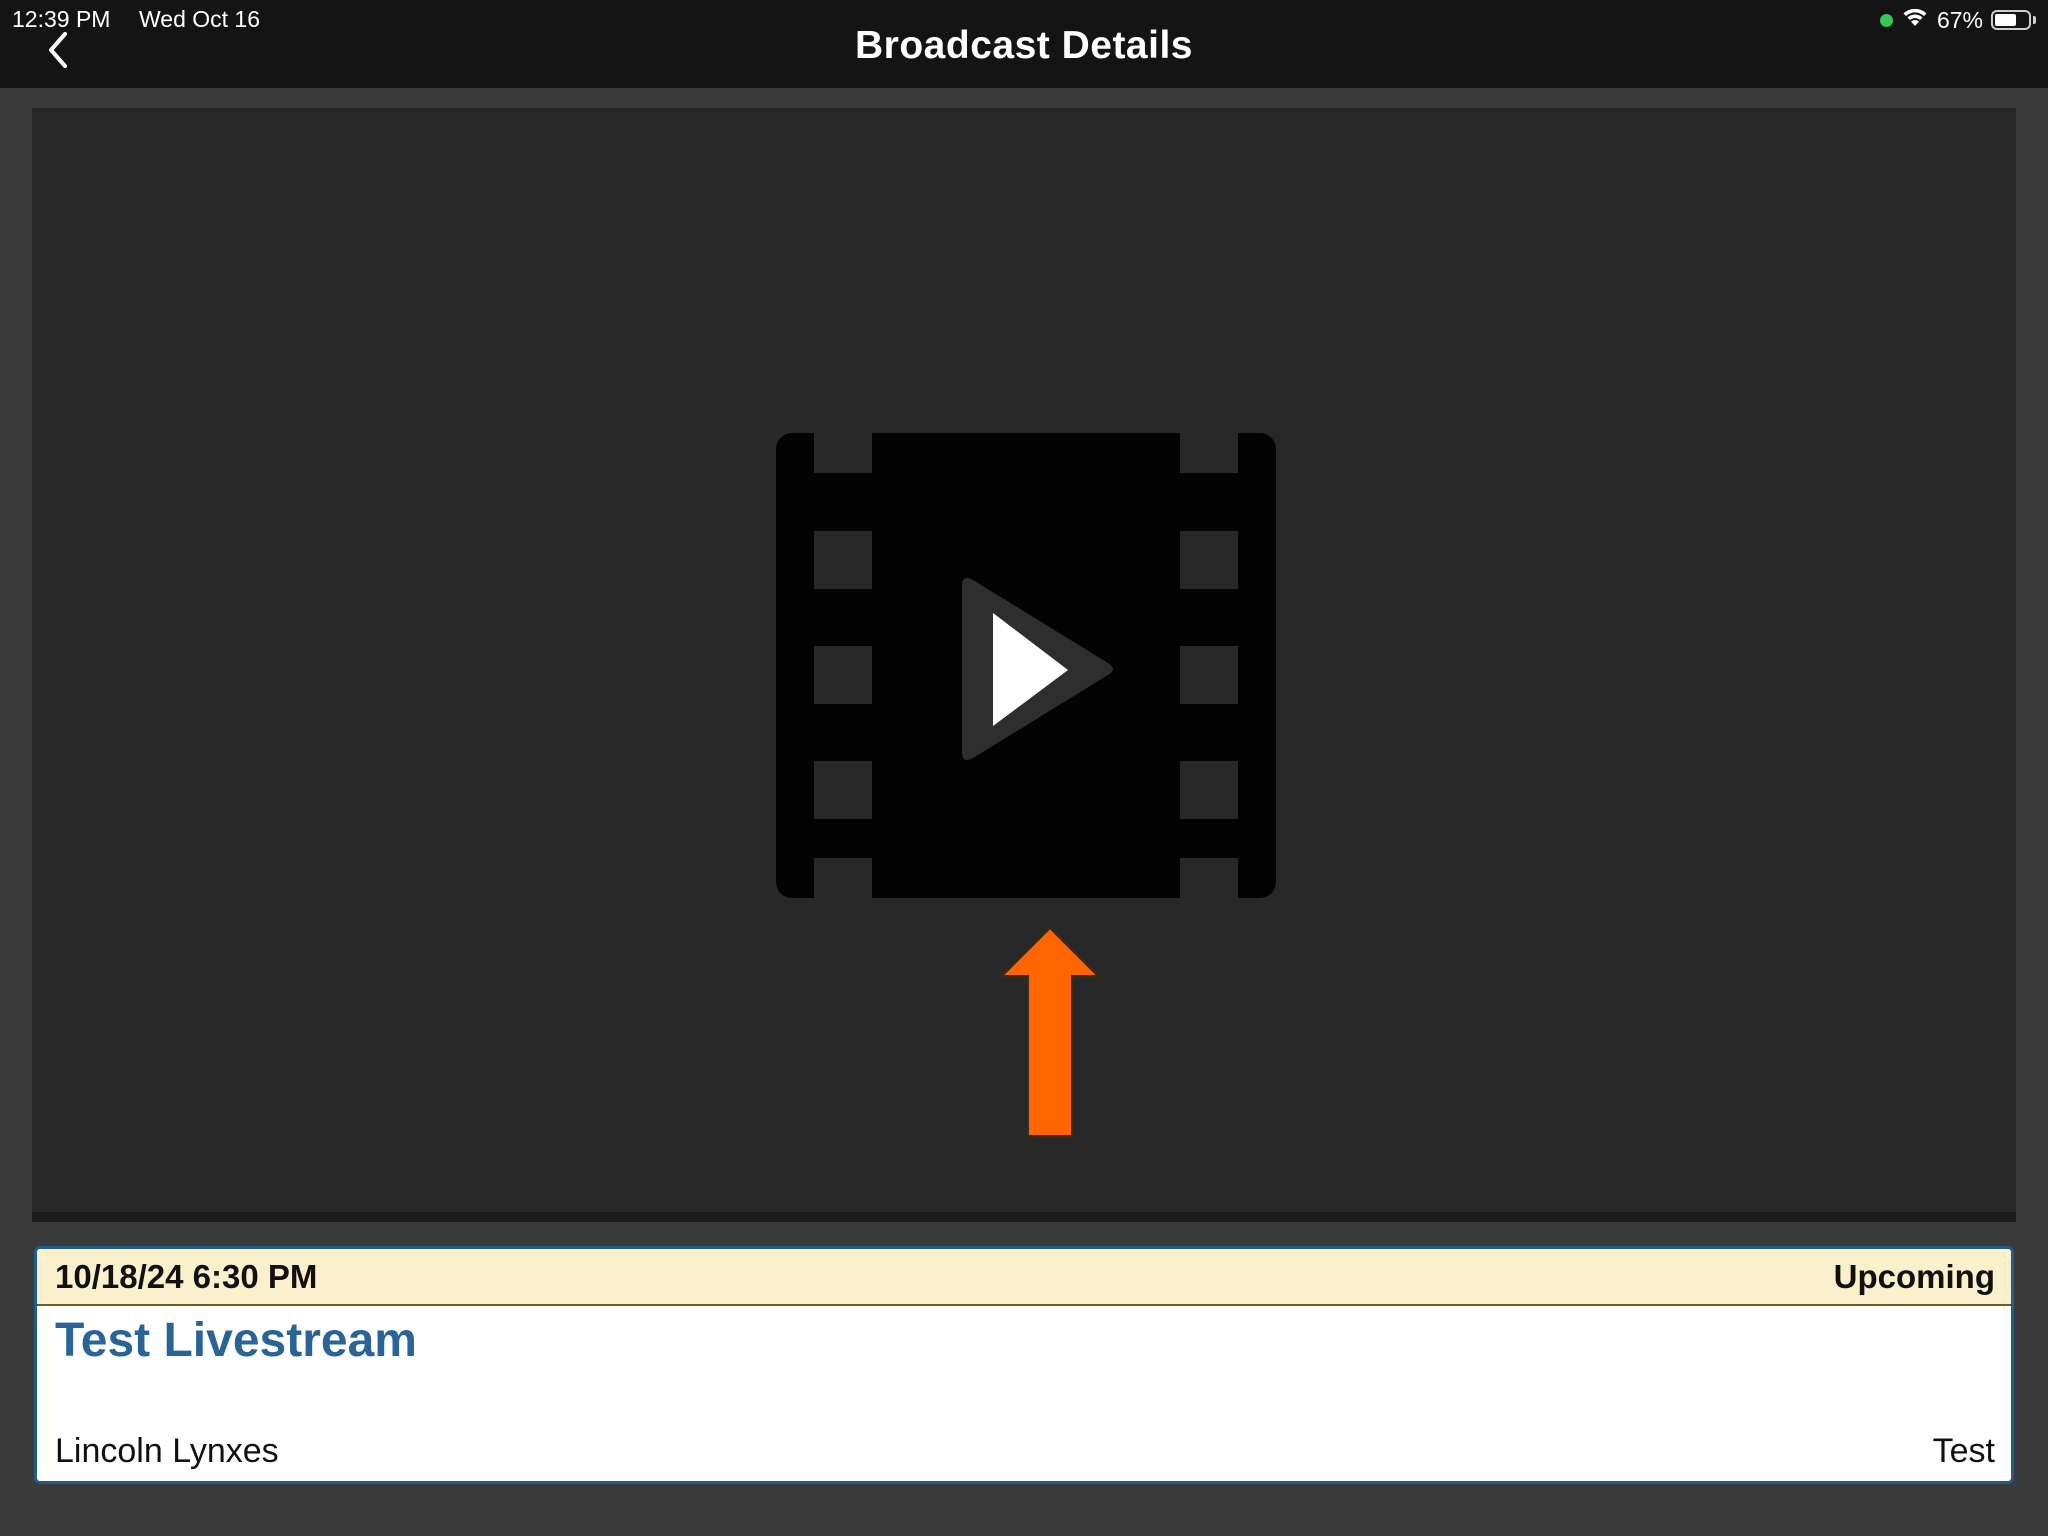  I want to click on broadcast-type: Test, so click(1963, 1451).